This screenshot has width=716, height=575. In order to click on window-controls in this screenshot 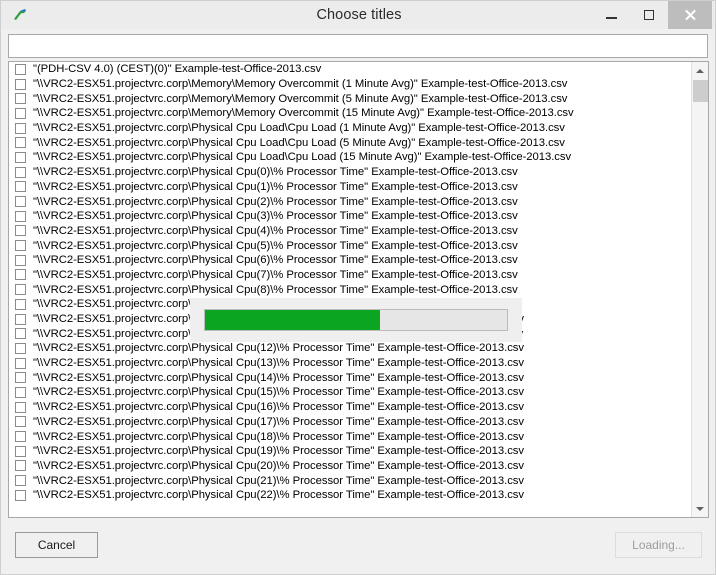, I will do `click(652, 15)`.